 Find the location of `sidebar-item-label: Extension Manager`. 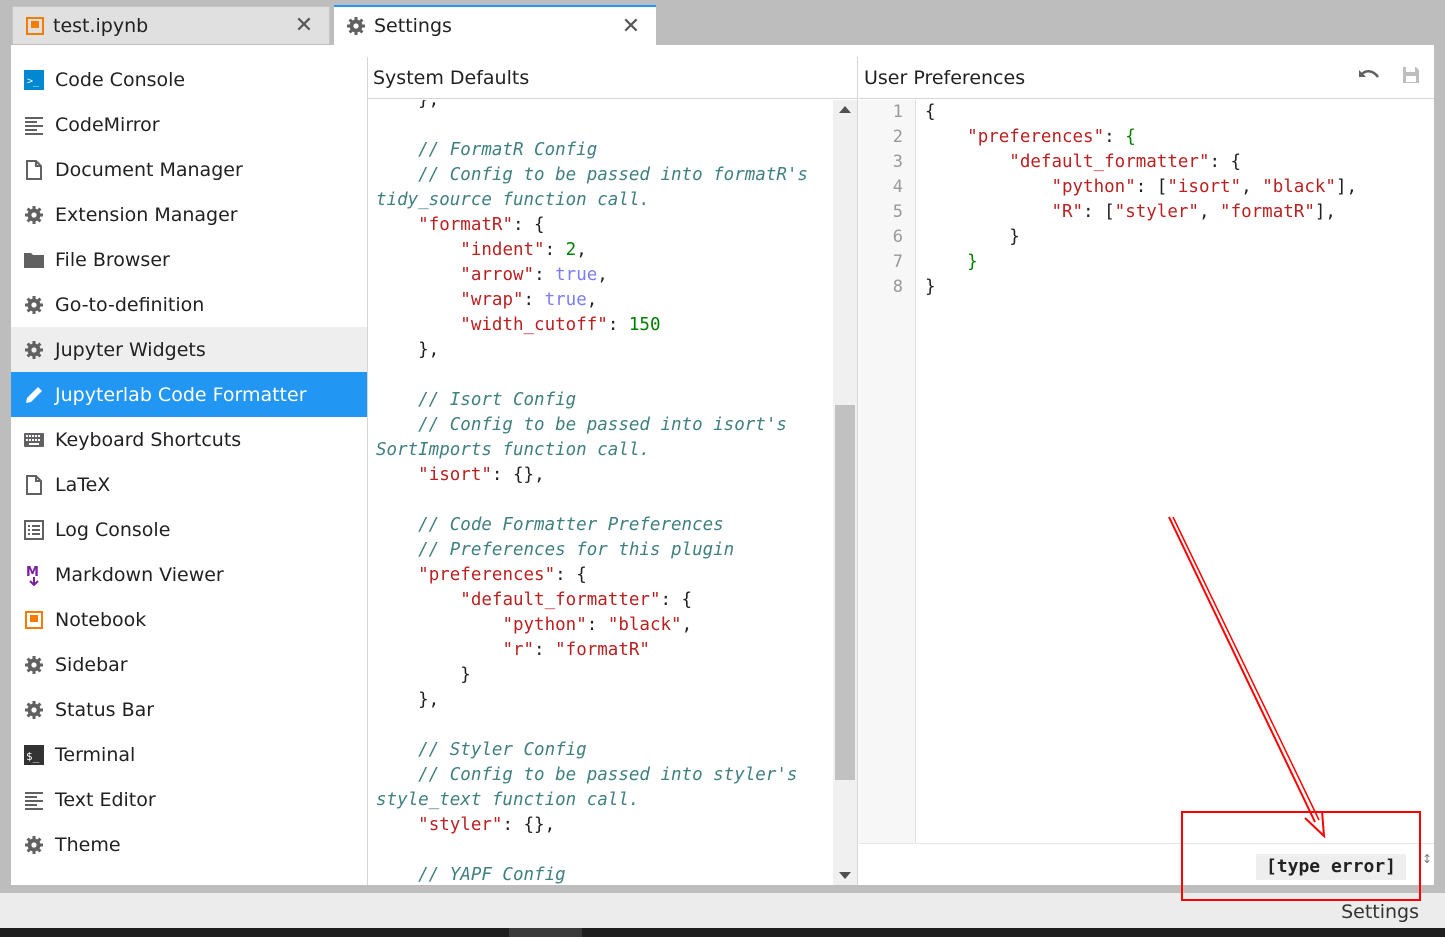

sidebar-item-label: Extension Manager is located at coordinates (146, 214).